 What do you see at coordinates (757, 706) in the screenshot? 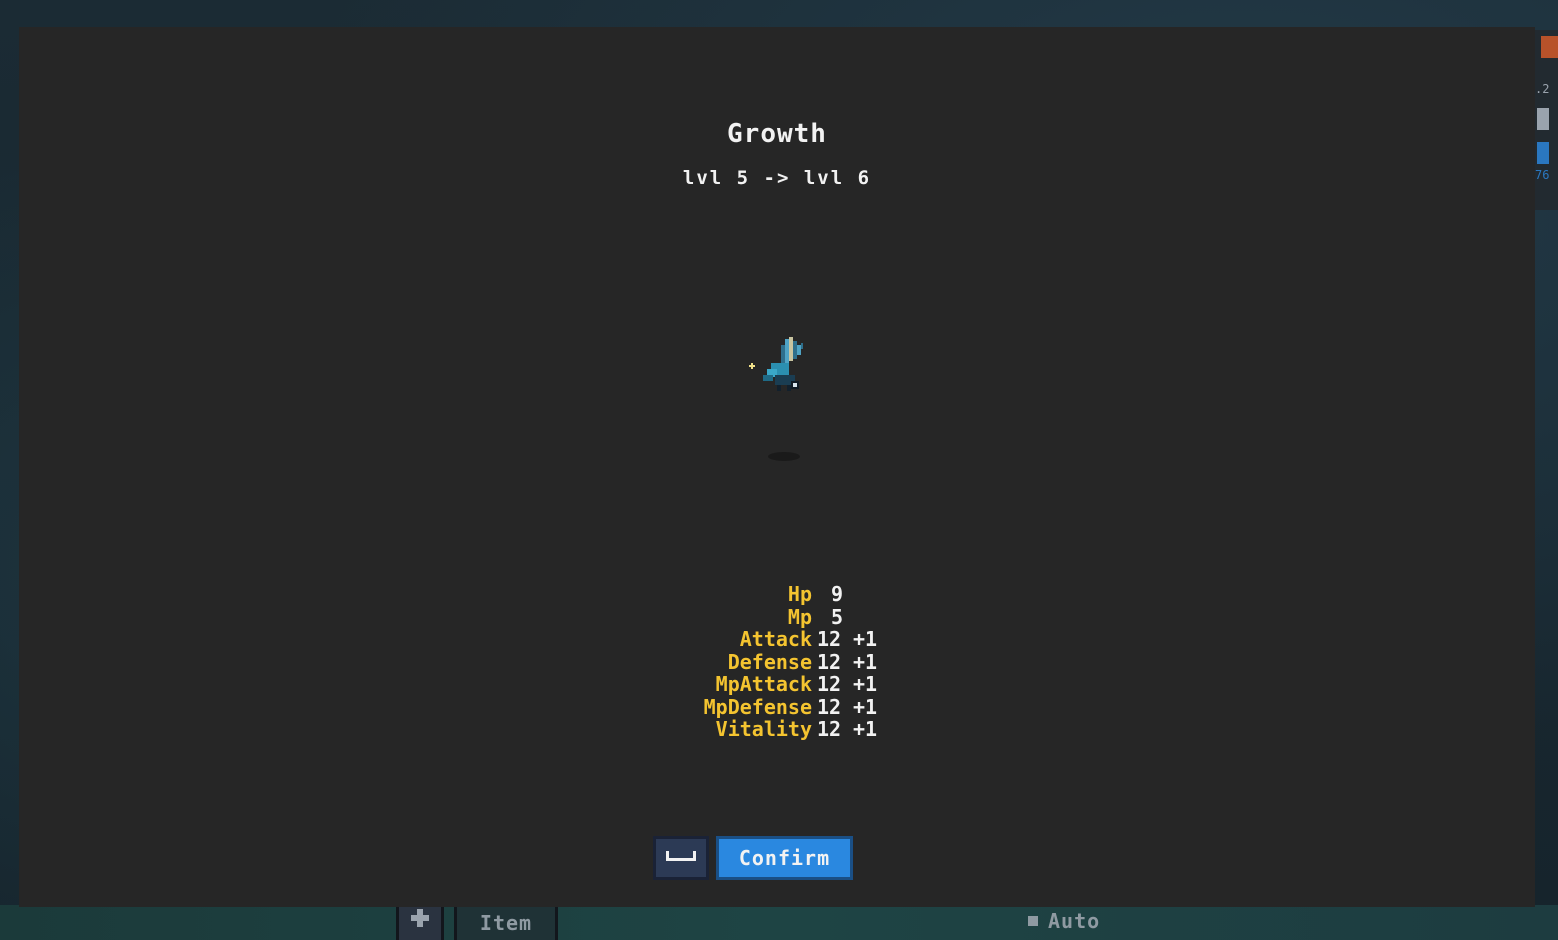
I see `stat-name: MpDefense` at bounding box center [757, 706].